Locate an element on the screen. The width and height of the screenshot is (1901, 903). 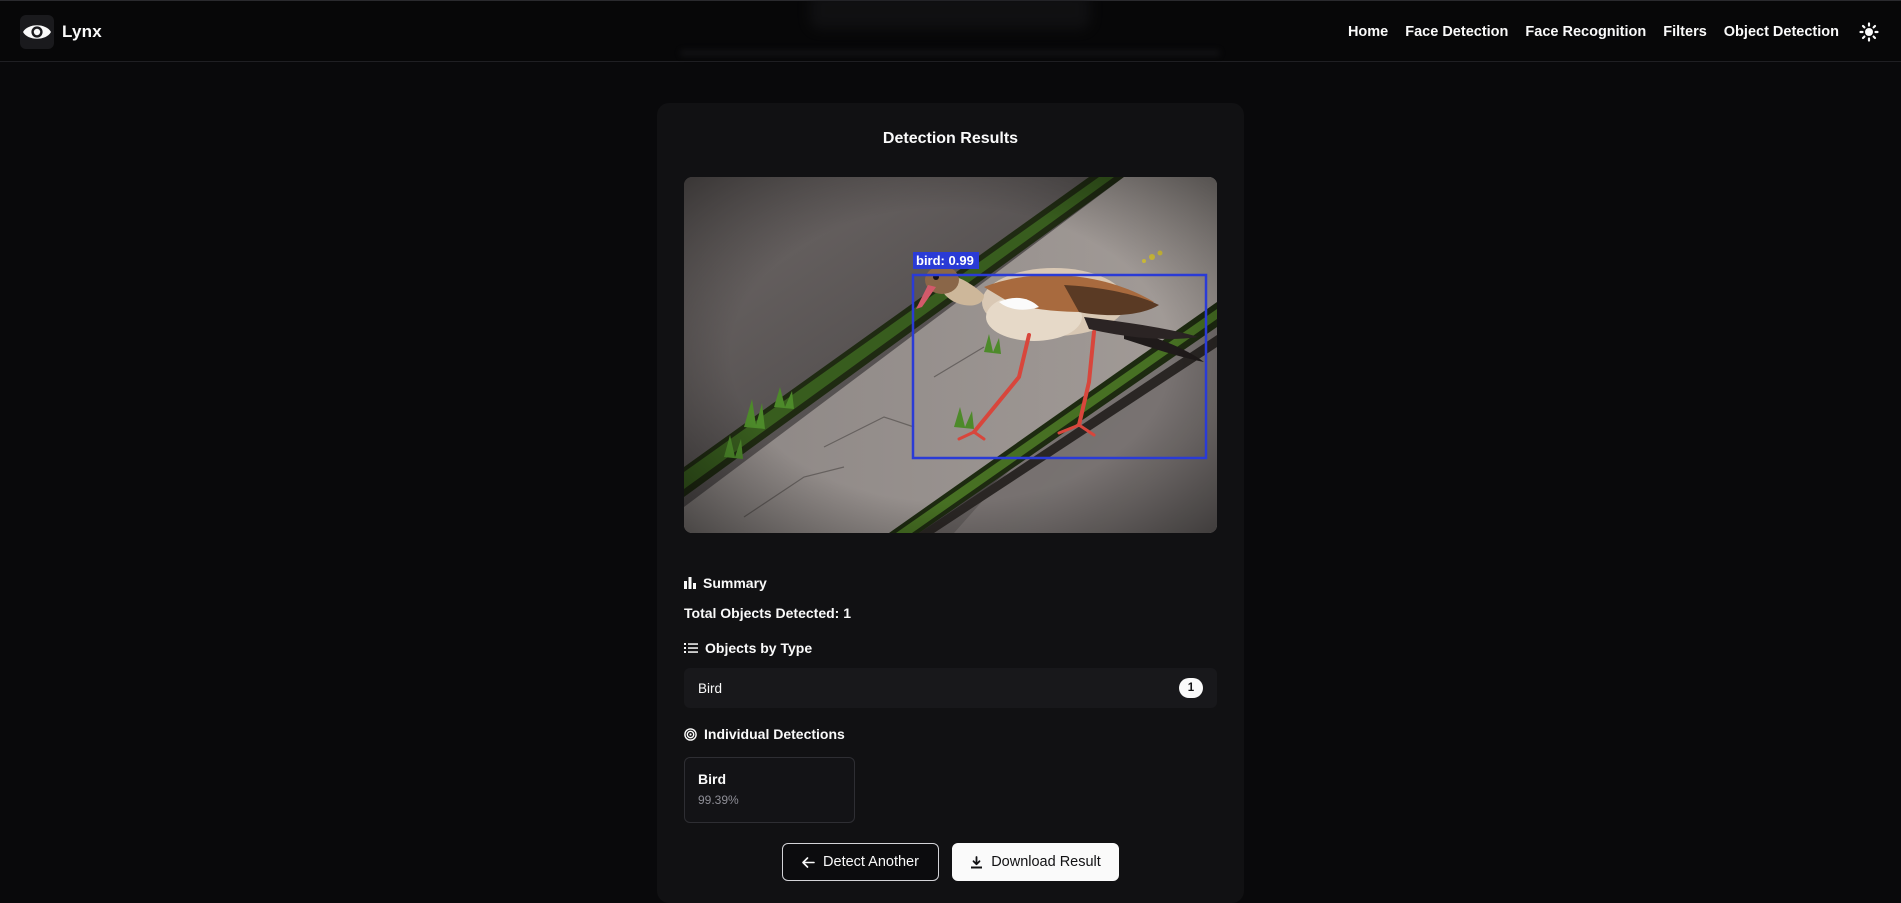
nav-face-recognition: Face Recognition is located at coordinates (1585, 32).